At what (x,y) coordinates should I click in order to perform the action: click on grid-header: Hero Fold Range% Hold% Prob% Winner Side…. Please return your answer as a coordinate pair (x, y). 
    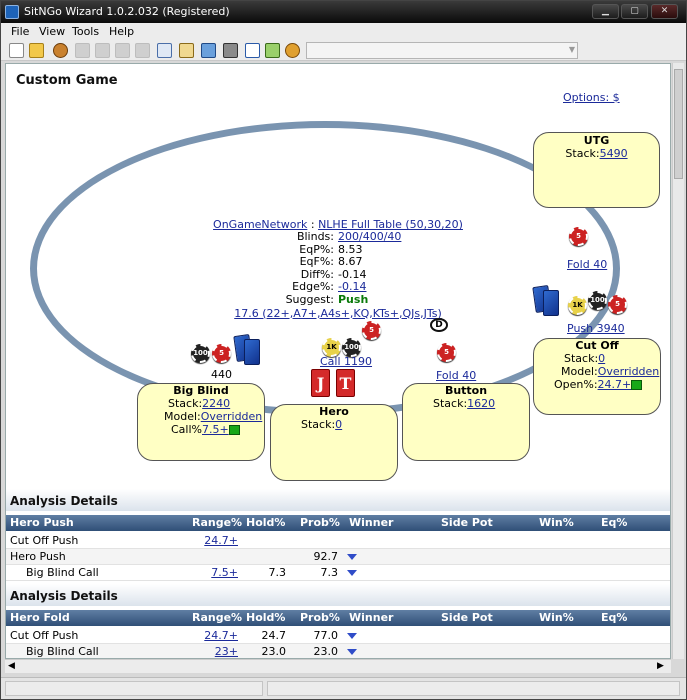
    Looking at the image, I should click on (338, 618).